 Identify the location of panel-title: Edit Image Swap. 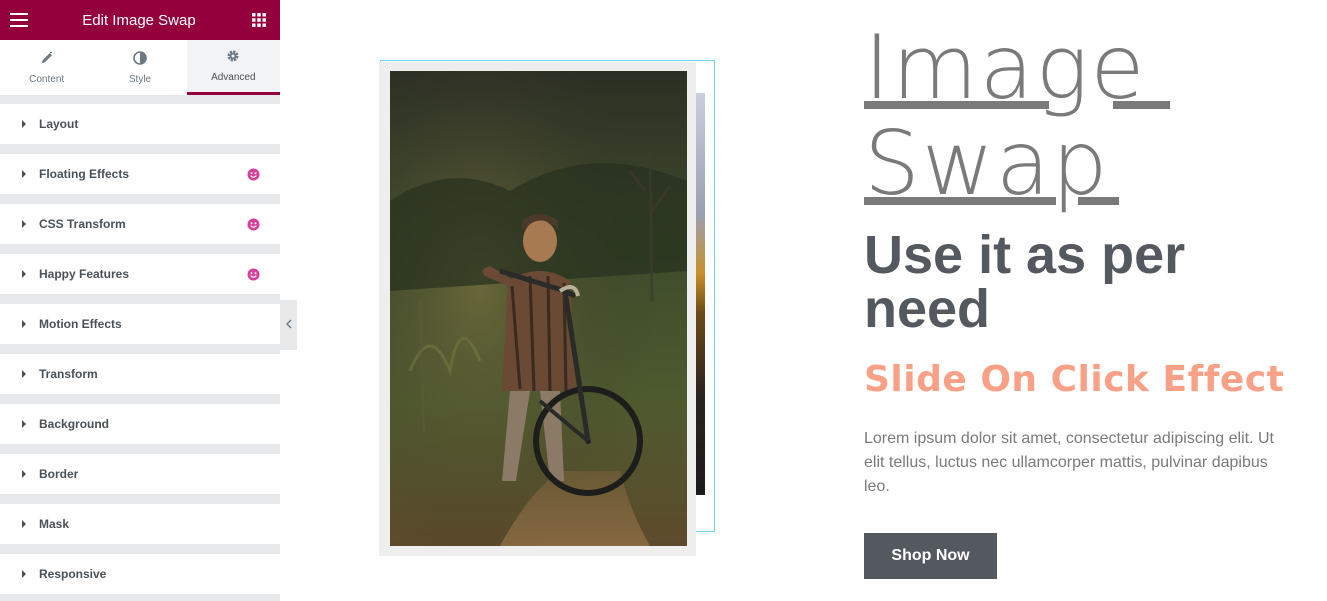
(139, 20).